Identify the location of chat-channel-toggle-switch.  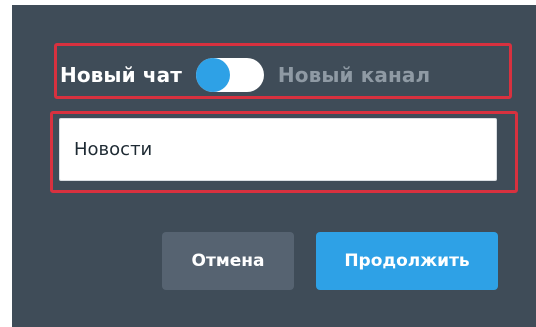
(229, 75).